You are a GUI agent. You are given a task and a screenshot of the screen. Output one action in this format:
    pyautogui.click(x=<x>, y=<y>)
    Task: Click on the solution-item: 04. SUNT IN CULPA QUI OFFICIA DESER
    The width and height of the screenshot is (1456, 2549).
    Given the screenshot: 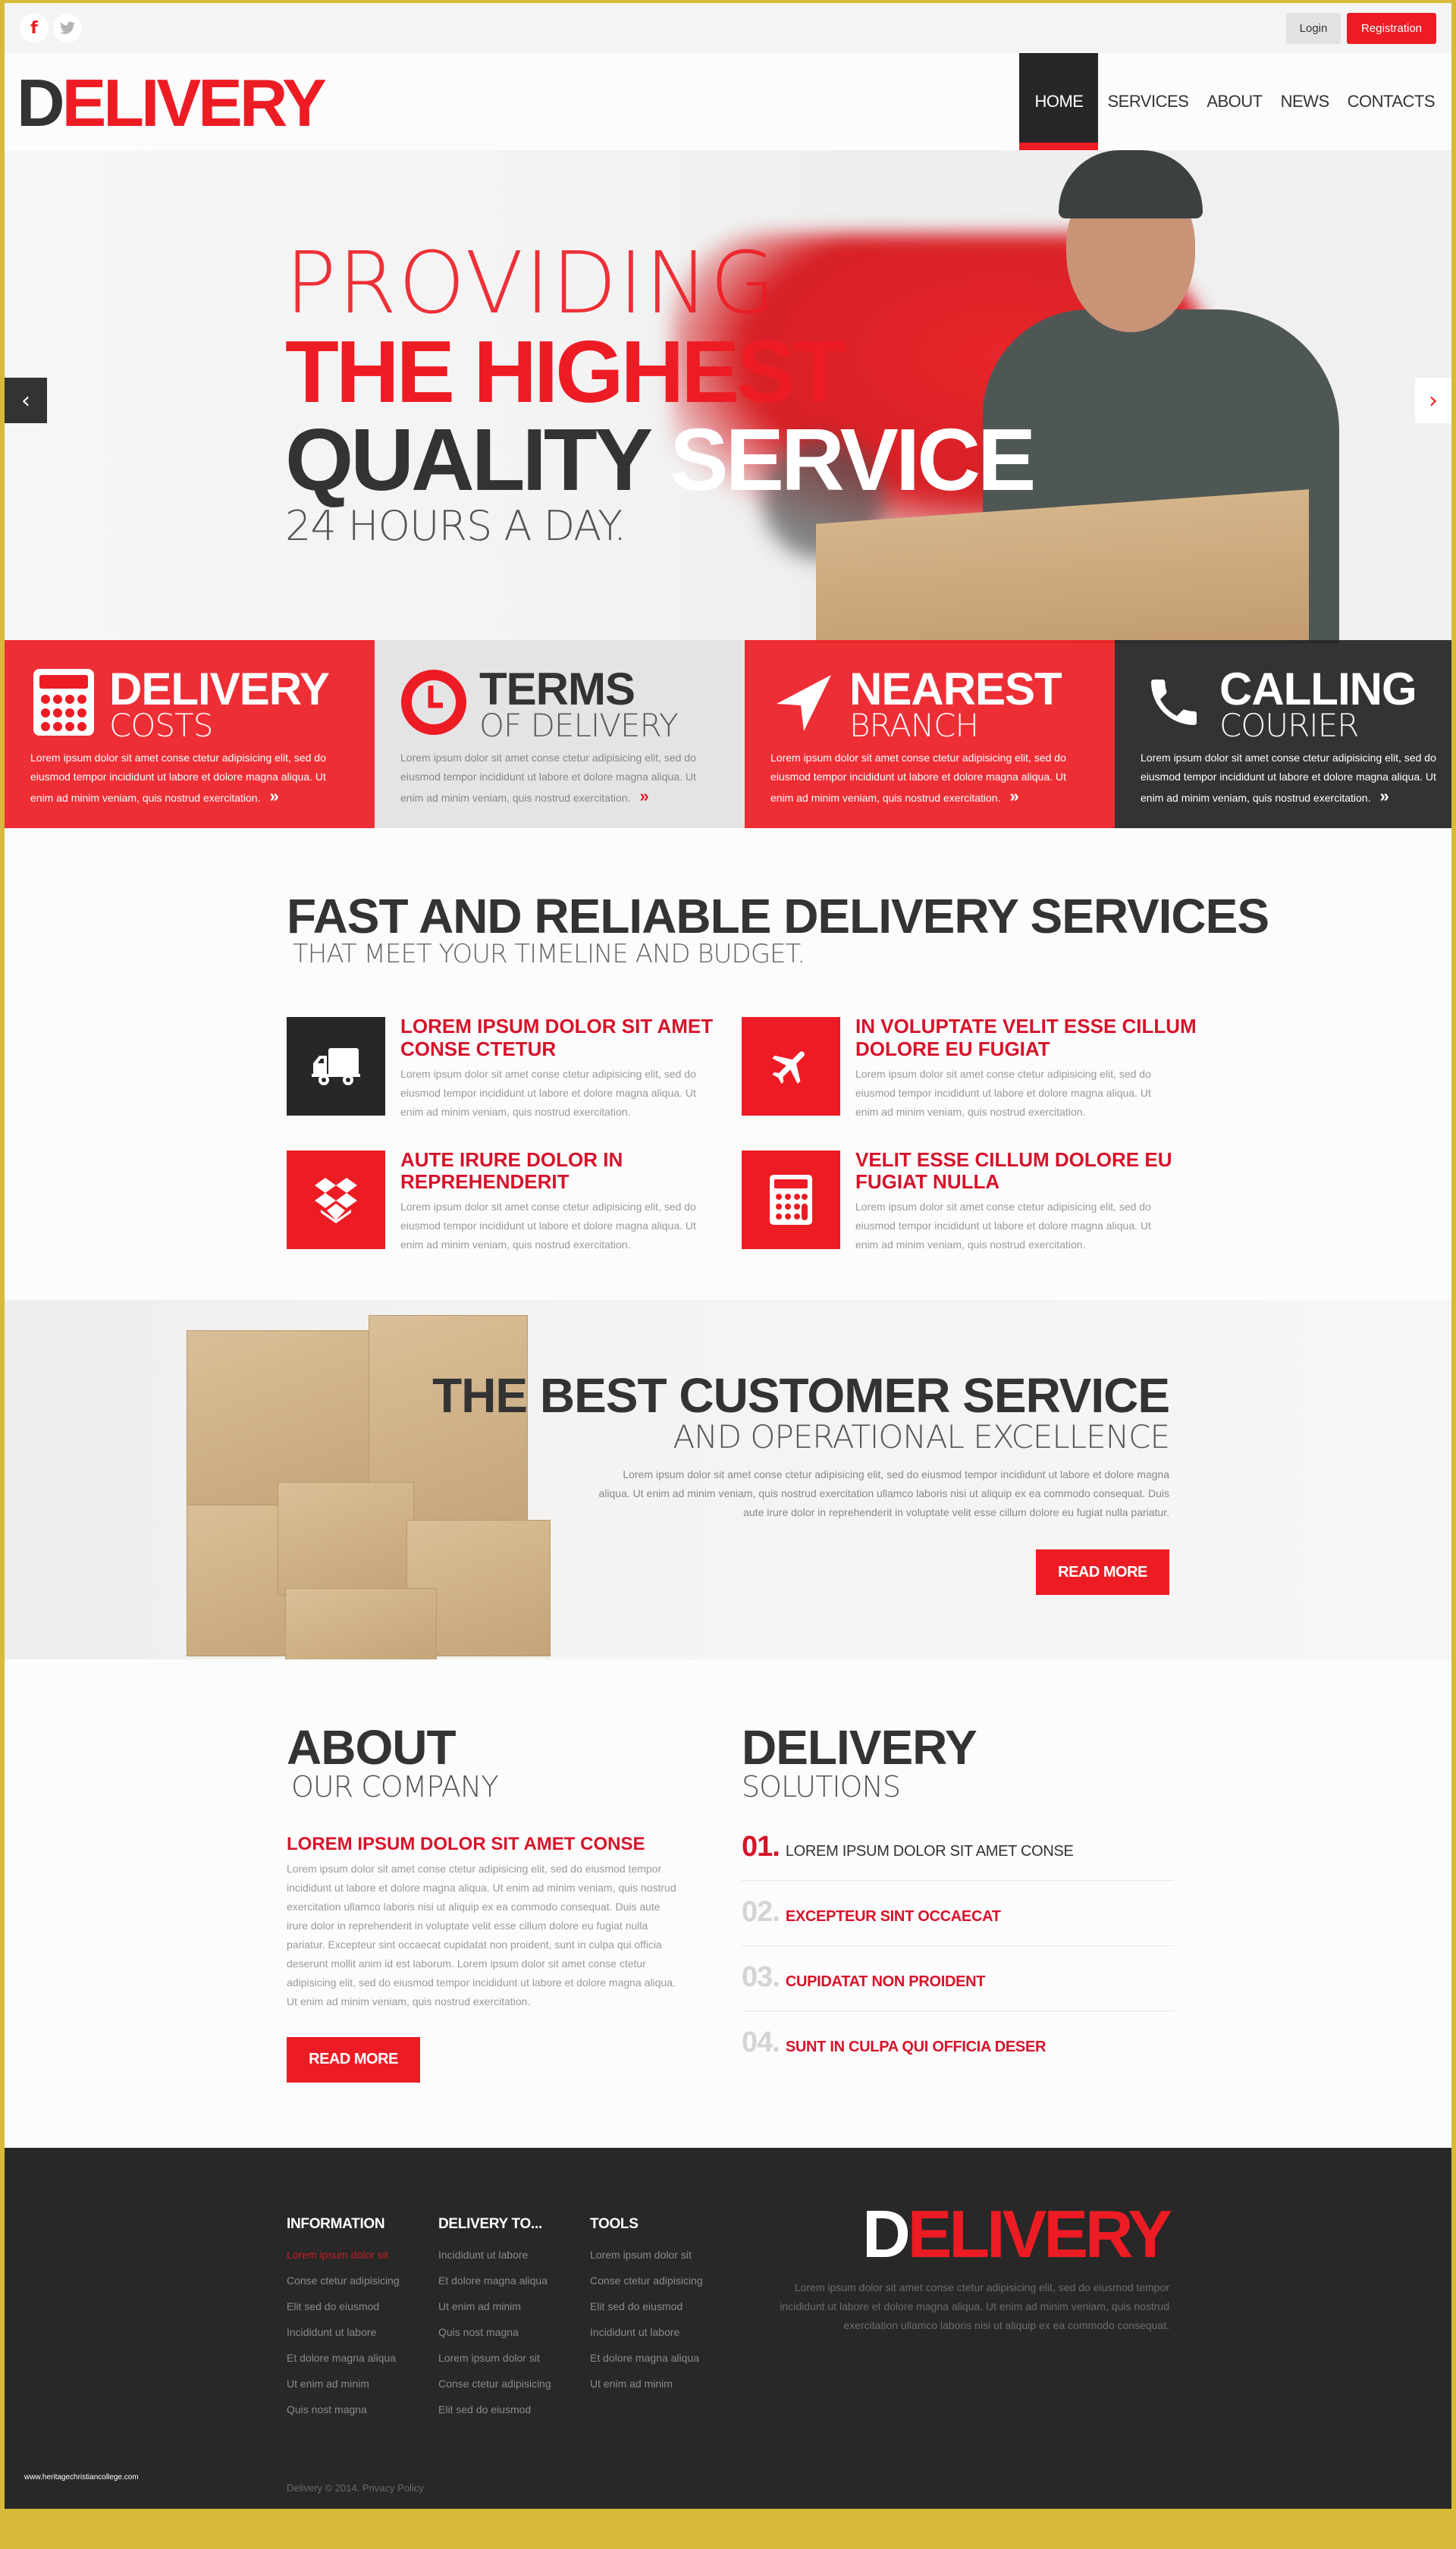 What is the action you would take?
    pyautogui.click(x=958, y=2051)
    